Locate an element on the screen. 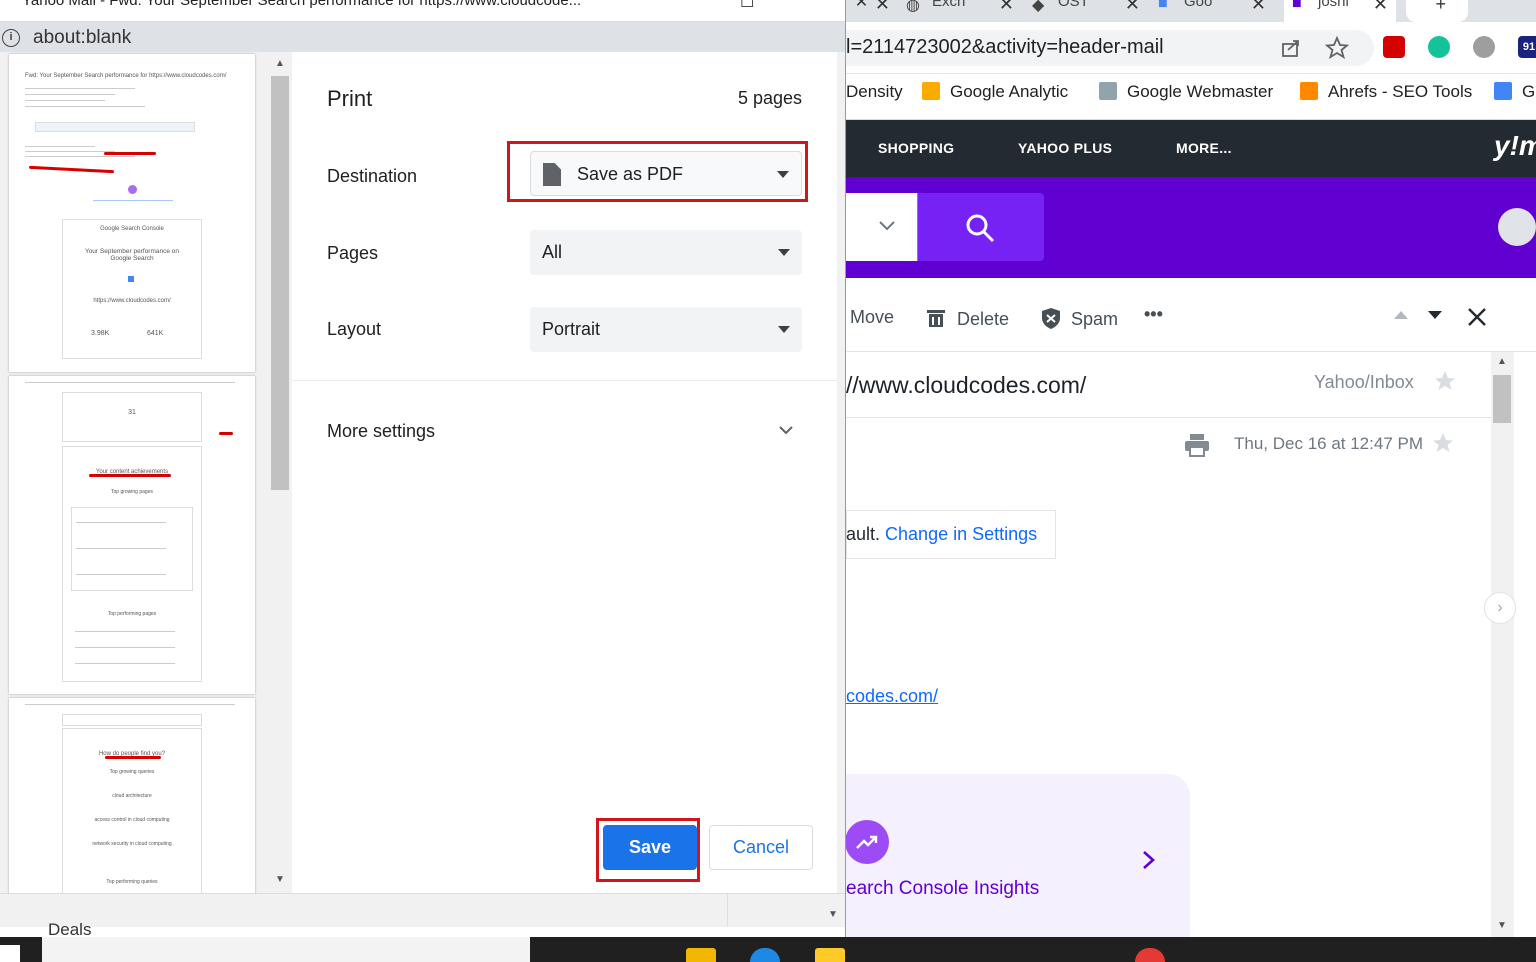 This screenshot has height=962, width=1536. taskbar-explorer-icon is located at coordinates (830, 955).